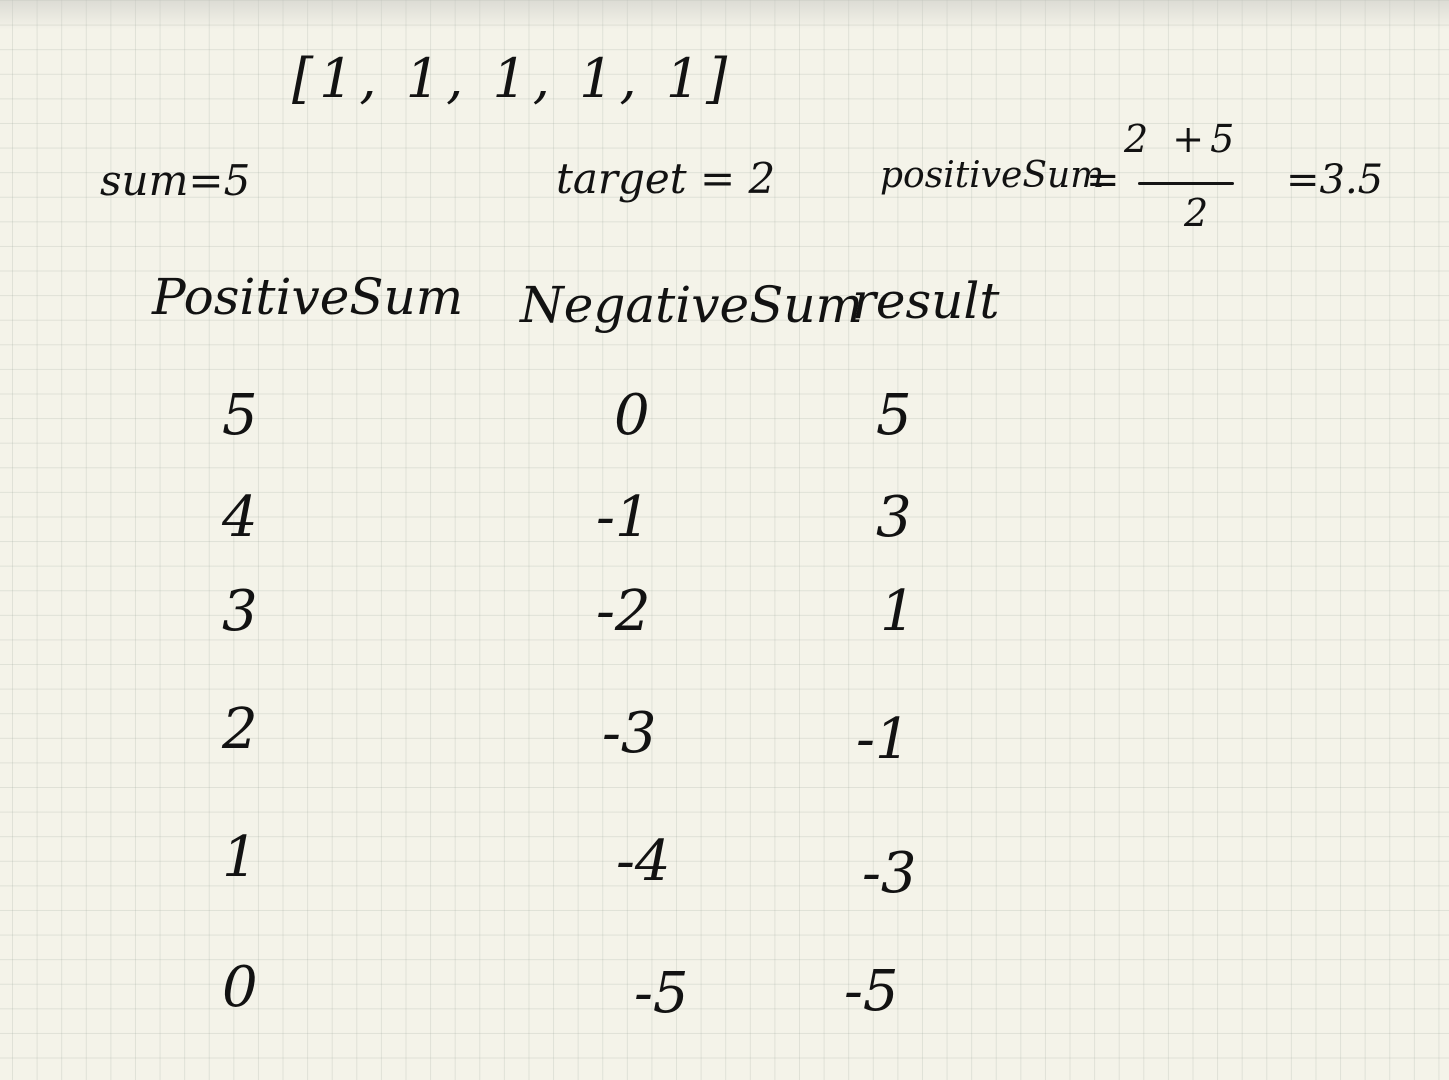 The height and width of the screenshot is (1080, 1449). What do you see at coordinates (1335, 180) in the screenshot?
I see `positive-sum-formula-result: =3.5` at bounding box center [1335, 180].